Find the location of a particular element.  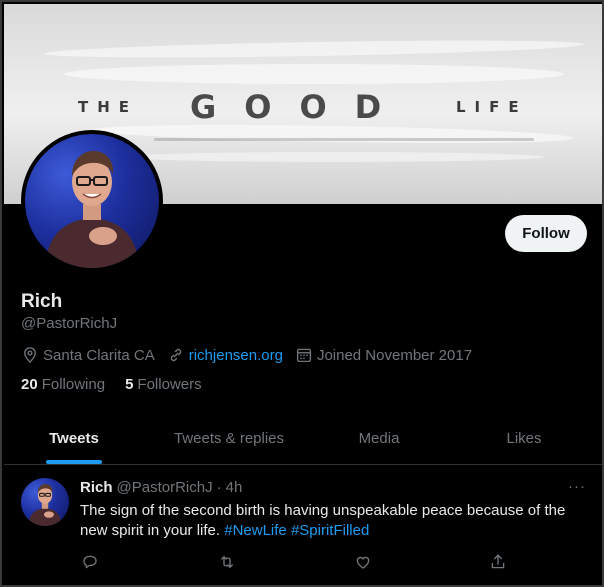

location-text: Santa Clarita CA is located at coordinates (99, 355).